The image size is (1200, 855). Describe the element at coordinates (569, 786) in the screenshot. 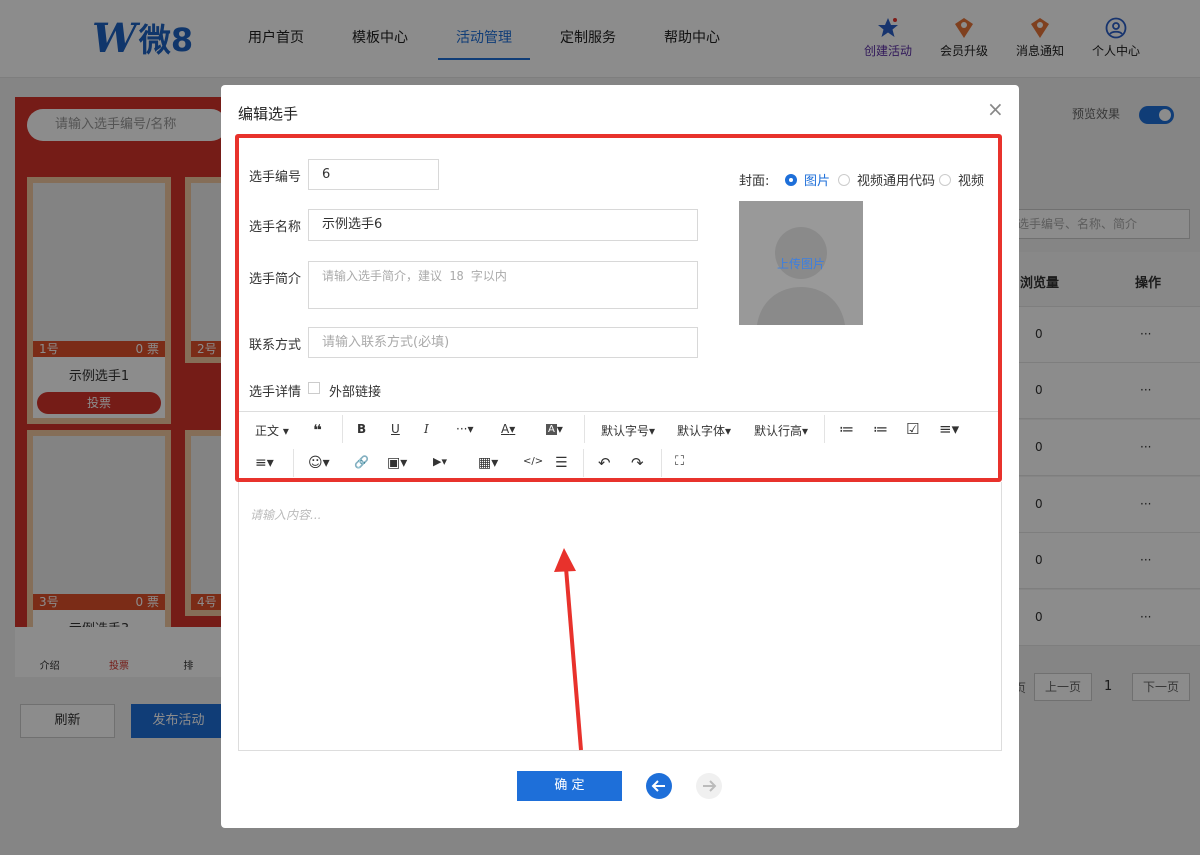

I see `confirm-button: 确 定` at that location.